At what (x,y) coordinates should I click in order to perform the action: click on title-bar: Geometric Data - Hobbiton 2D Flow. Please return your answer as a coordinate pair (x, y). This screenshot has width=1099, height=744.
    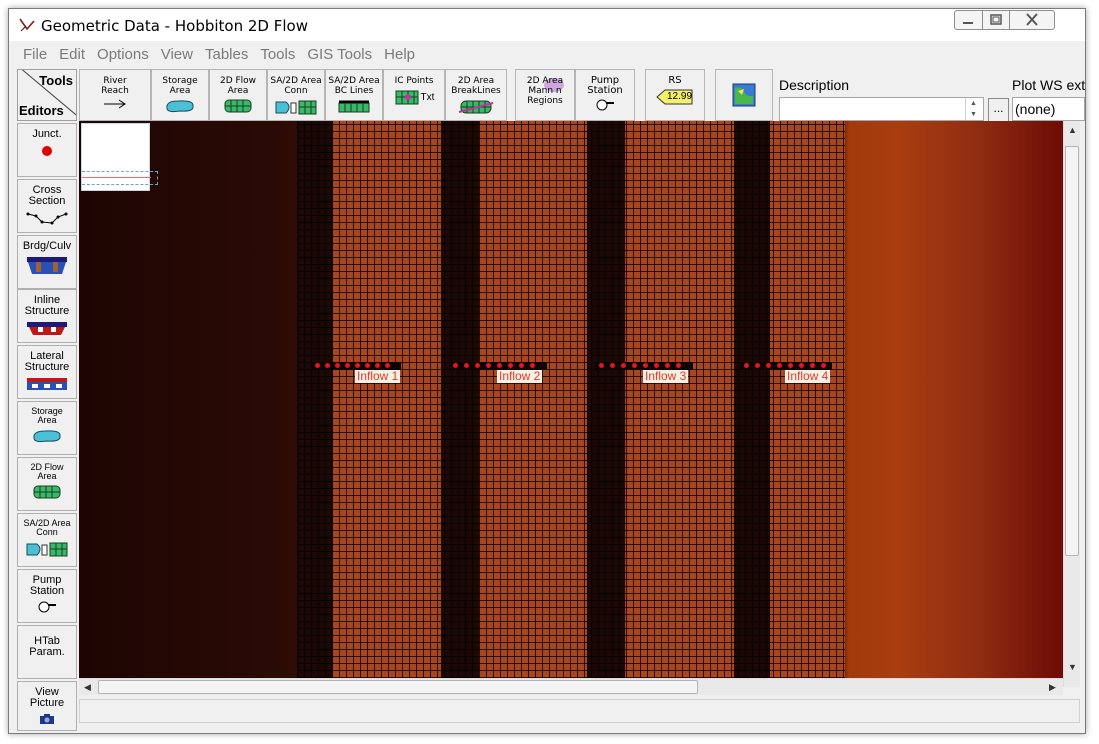
    Looking at the image, I should click on (547, 25).